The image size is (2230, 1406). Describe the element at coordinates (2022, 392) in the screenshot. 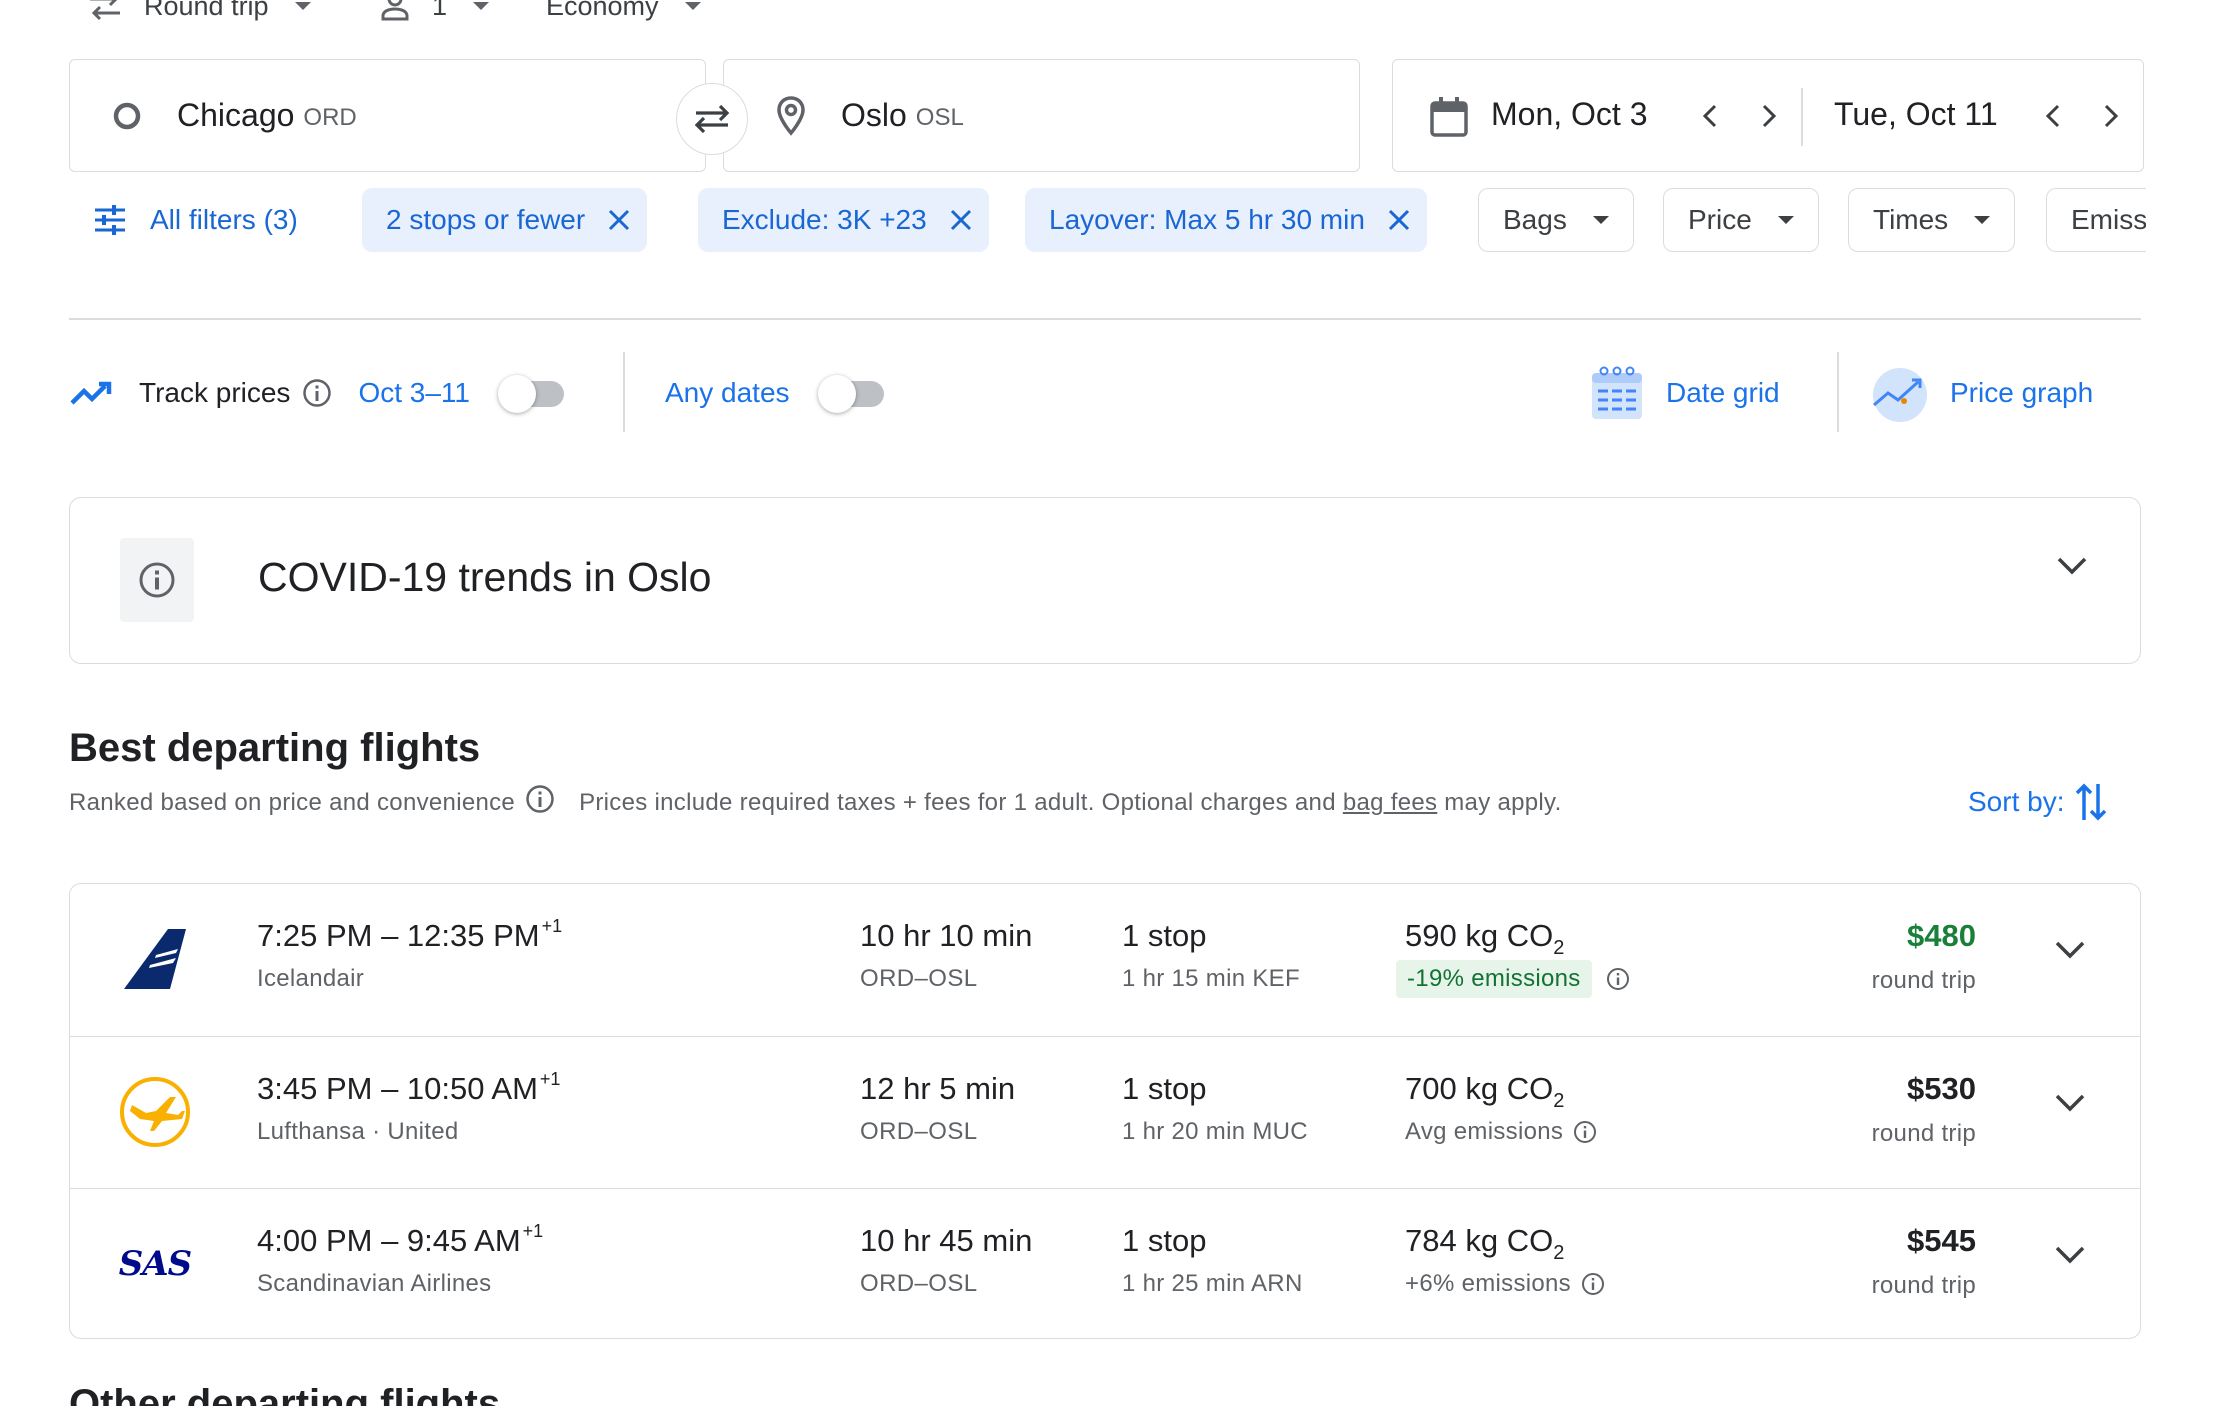

I see `price-graph-label: Price graph` at that location.